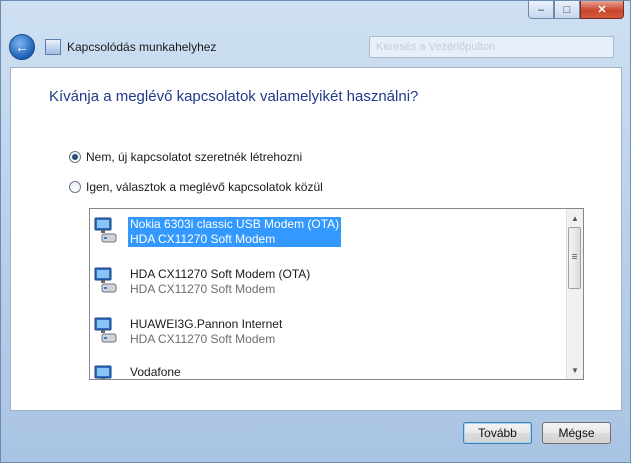 This screenshot has width=631, height=463. What do you see at coordinates (220, 274) in the screenshot?
I see `connection-name: HDA CX11270 Soft Modem (OTA)` at bounding box center [220, 274].